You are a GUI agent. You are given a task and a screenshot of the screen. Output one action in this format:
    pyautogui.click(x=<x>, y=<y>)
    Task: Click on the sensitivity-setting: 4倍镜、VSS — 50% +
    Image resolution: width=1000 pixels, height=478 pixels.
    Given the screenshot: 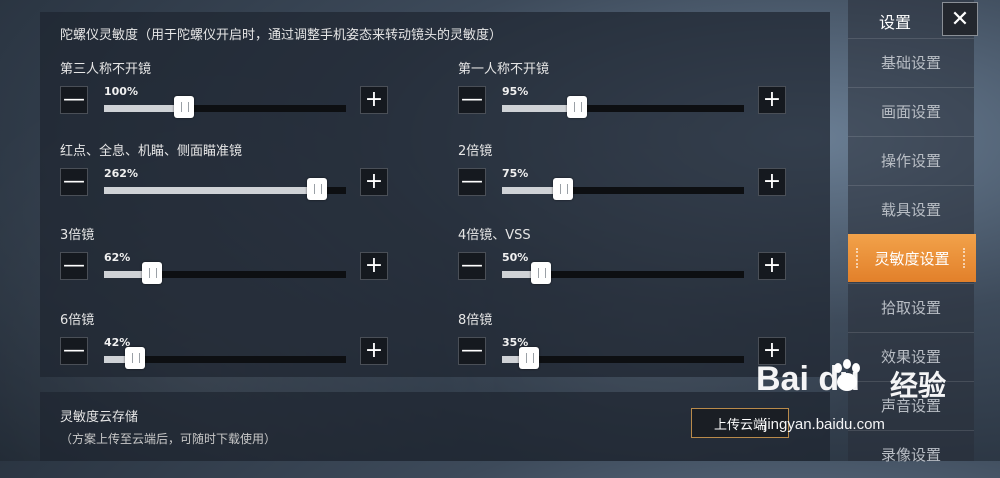 What is the action you would take?
    pyautogui.click(x=618, y=261)
    